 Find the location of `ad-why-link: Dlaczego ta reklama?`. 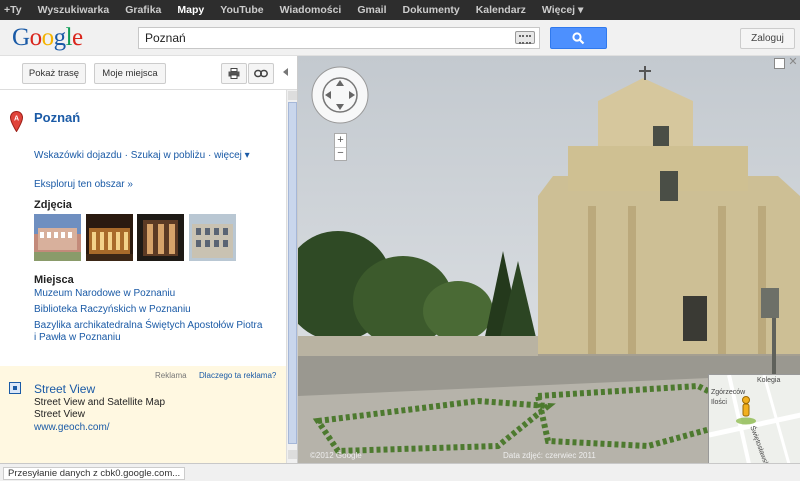

ad-why-link: Dlaczego ta reklama? is located at coordinates (237, 375).